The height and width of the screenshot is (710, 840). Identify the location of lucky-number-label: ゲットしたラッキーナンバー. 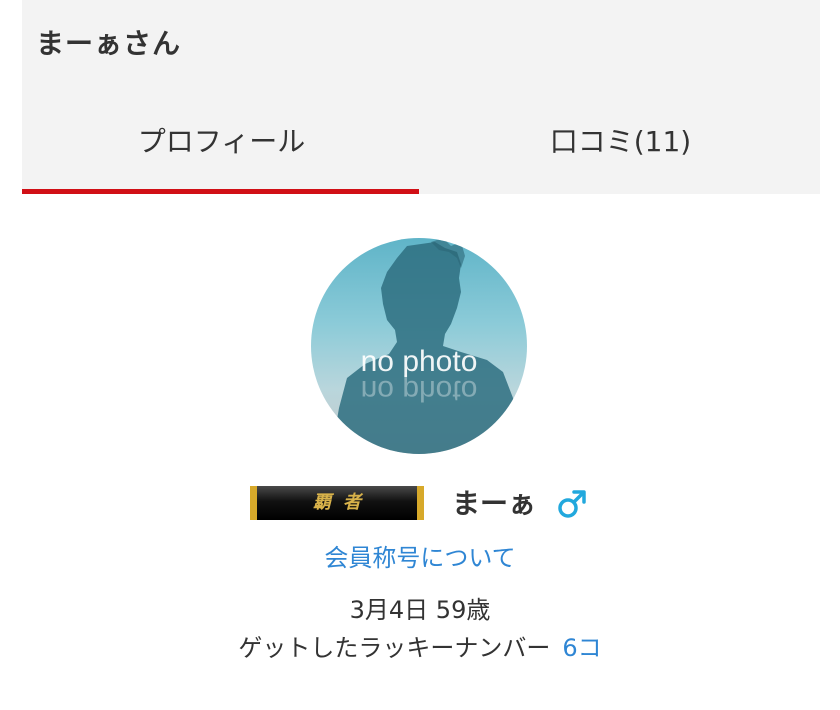
(394, 648).